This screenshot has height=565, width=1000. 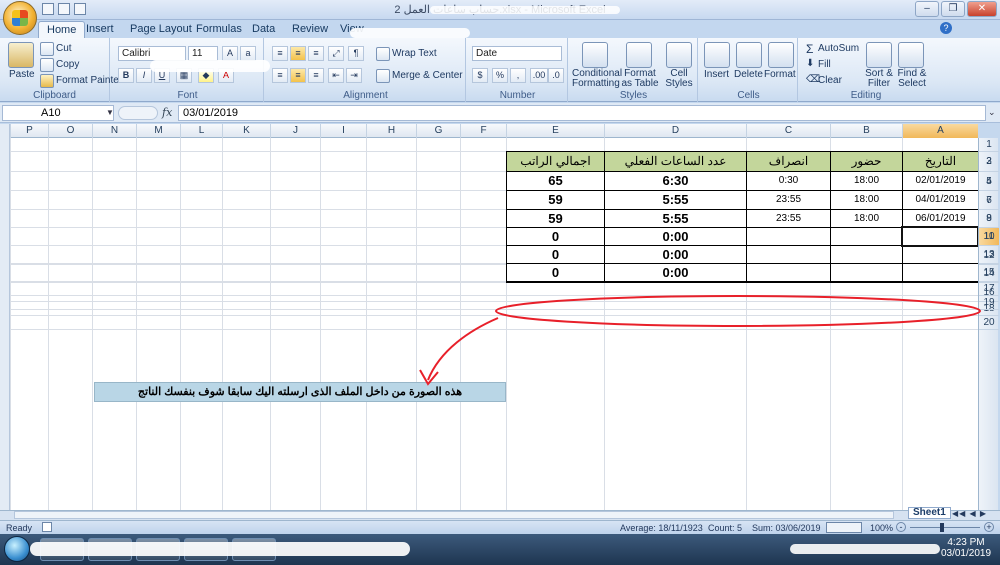 I want to click on column-header: K, so click(x=246, y=131).